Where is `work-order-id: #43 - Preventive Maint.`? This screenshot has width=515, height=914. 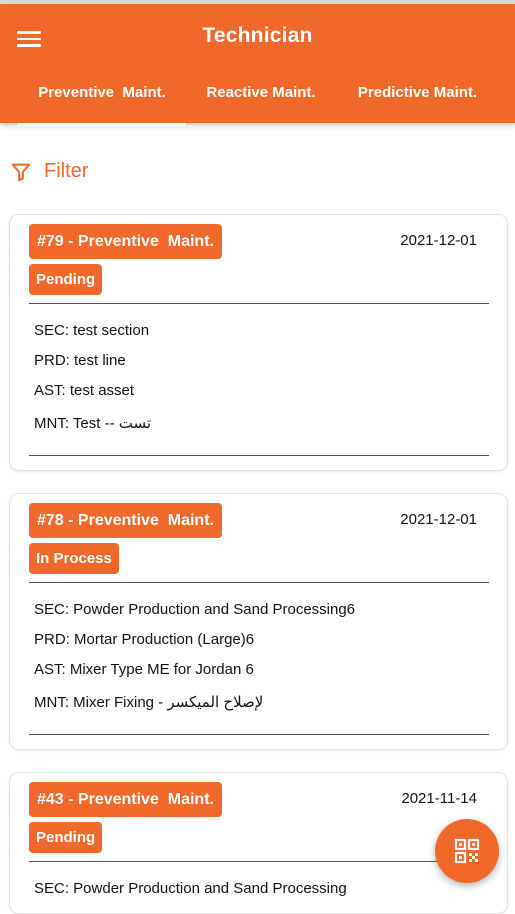
work-order-id: #43 - Preventive Maint. is located at coordinates (125, 799).